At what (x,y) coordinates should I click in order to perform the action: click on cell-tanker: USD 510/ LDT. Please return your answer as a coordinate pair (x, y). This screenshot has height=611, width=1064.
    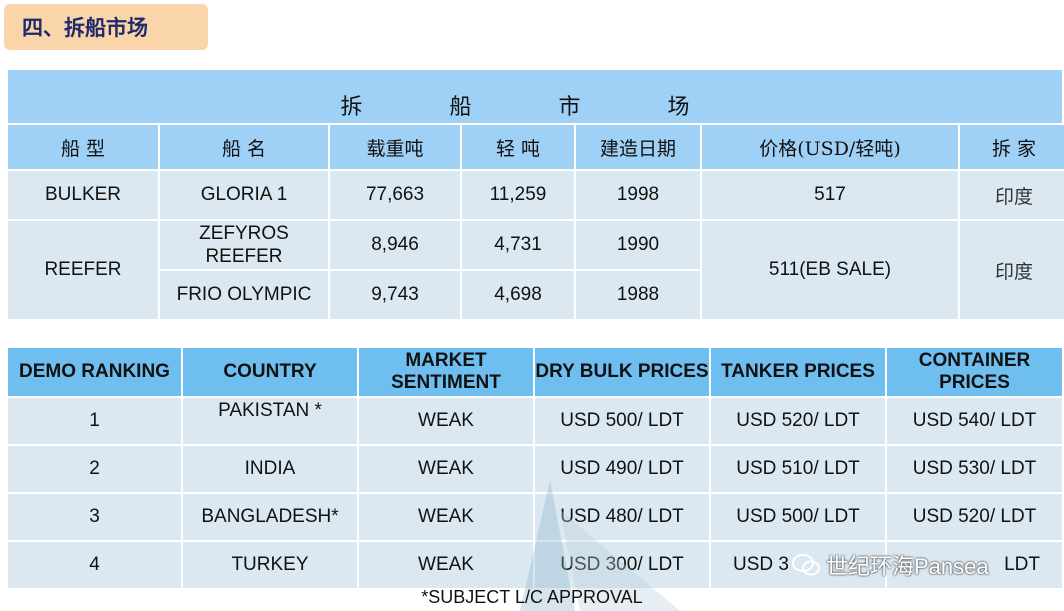
    Looking at the image, I should click on (798, 469).